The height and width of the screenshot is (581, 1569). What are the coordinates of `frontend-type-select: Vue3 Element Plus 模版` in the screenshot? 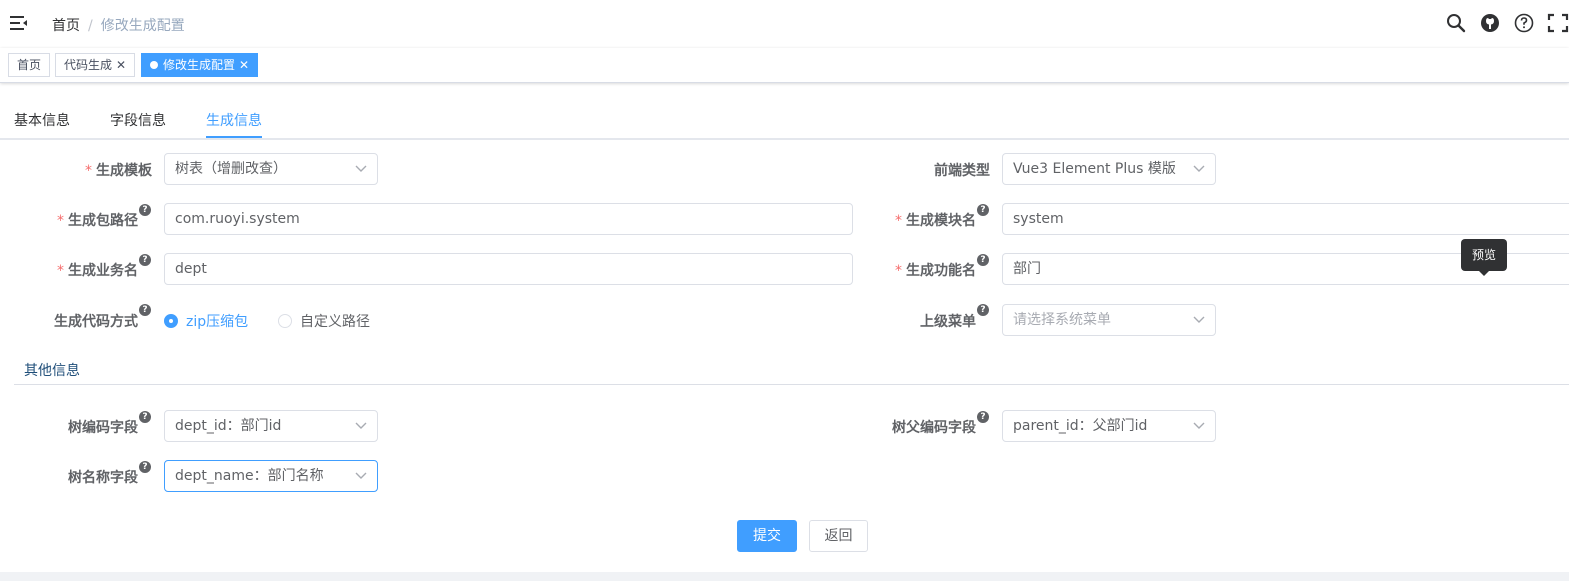 It's located at (1109, 169).